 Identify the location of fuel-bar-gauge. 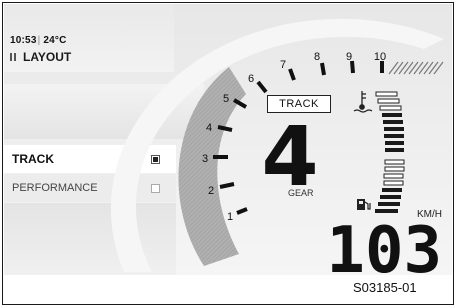
(390, 186).